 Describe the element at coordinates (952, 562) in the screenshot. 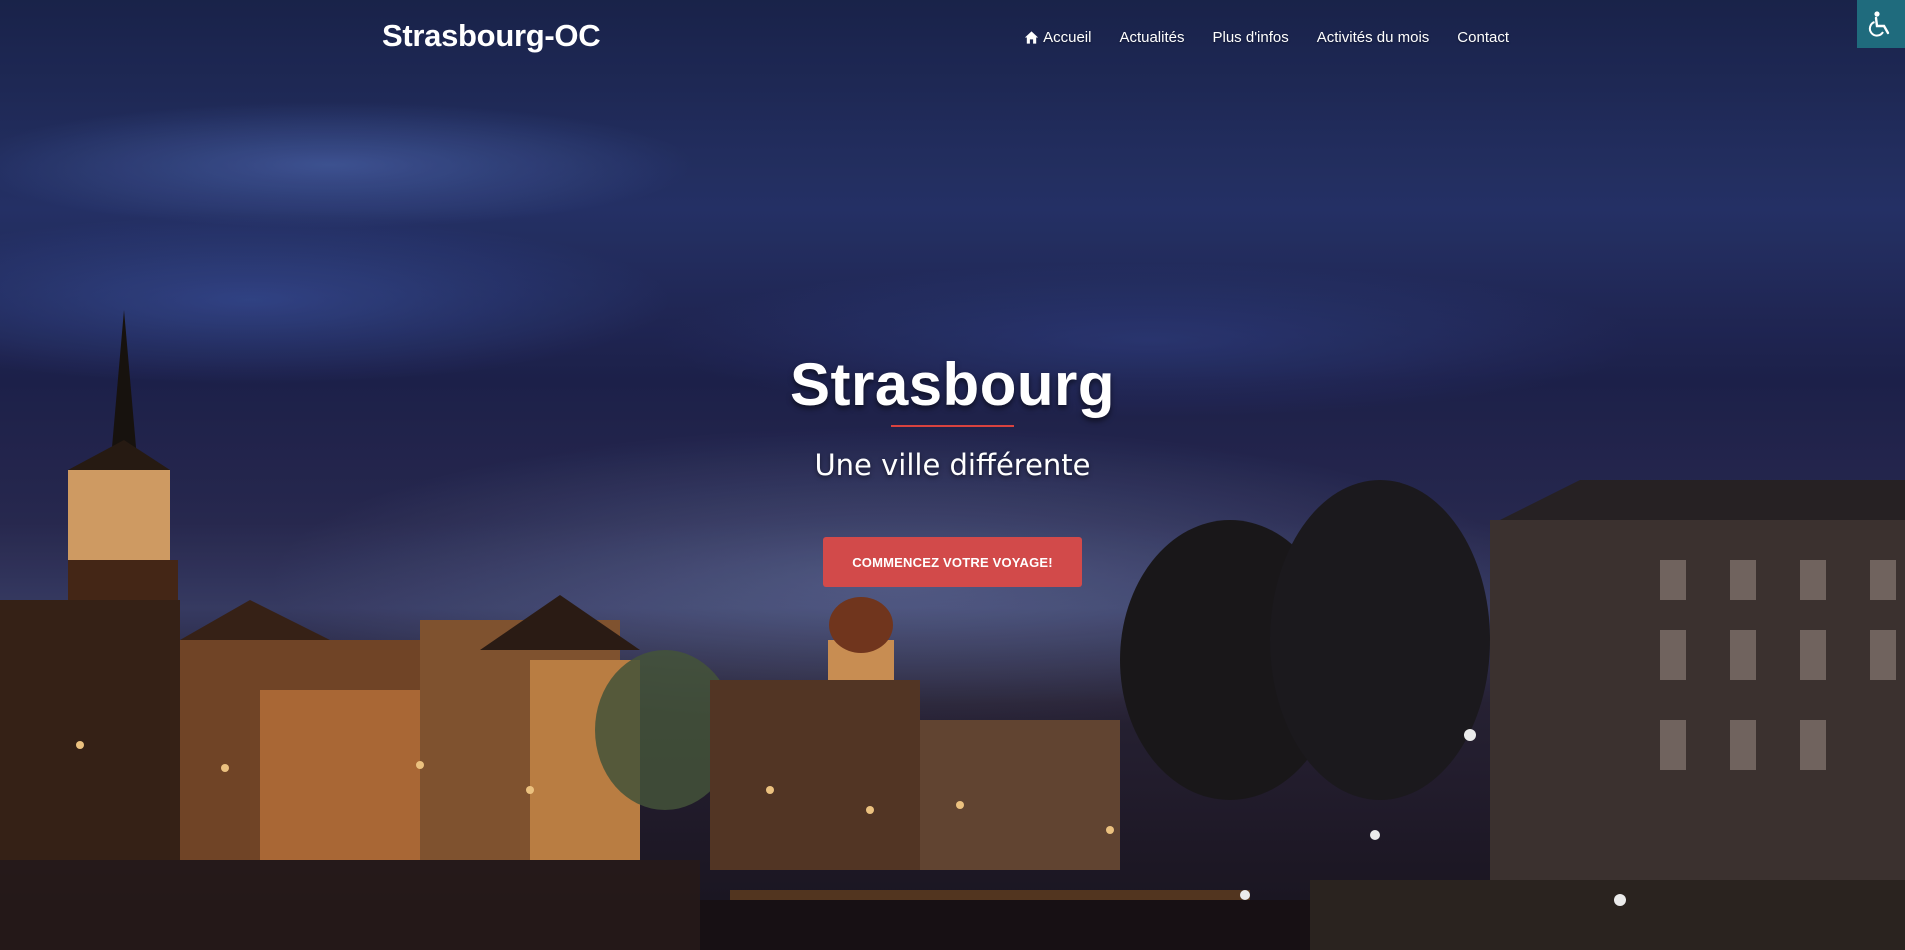

I see `start-journey-button: COMMENCEZ VOTRE VOYAGE!` at that location.